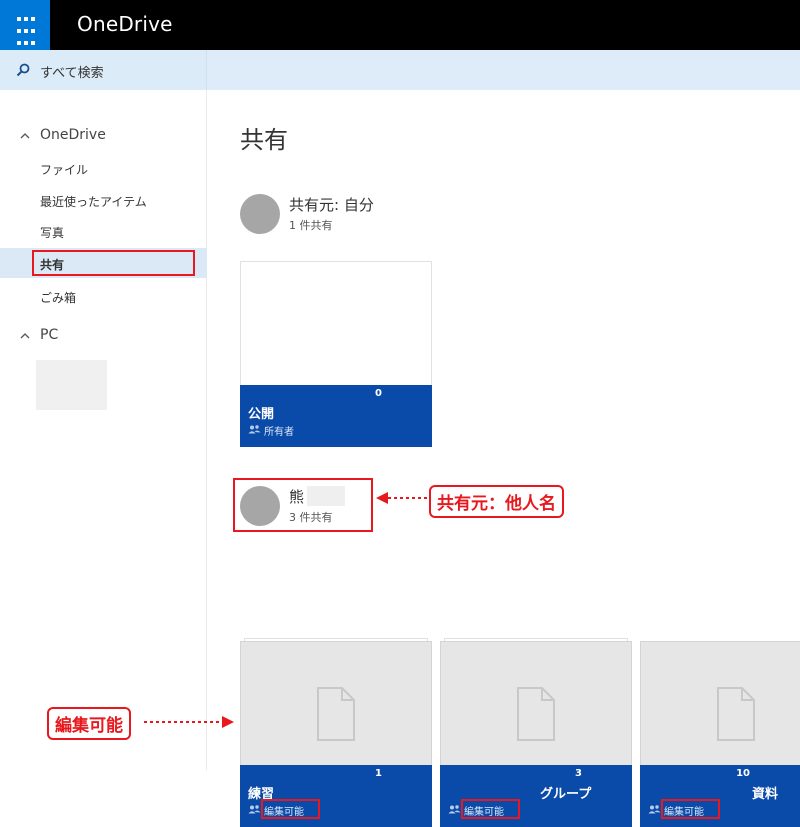  Describe the element at coordinates (125, 24) in the screenshot. I see `app-title: OneDrive` at that location.